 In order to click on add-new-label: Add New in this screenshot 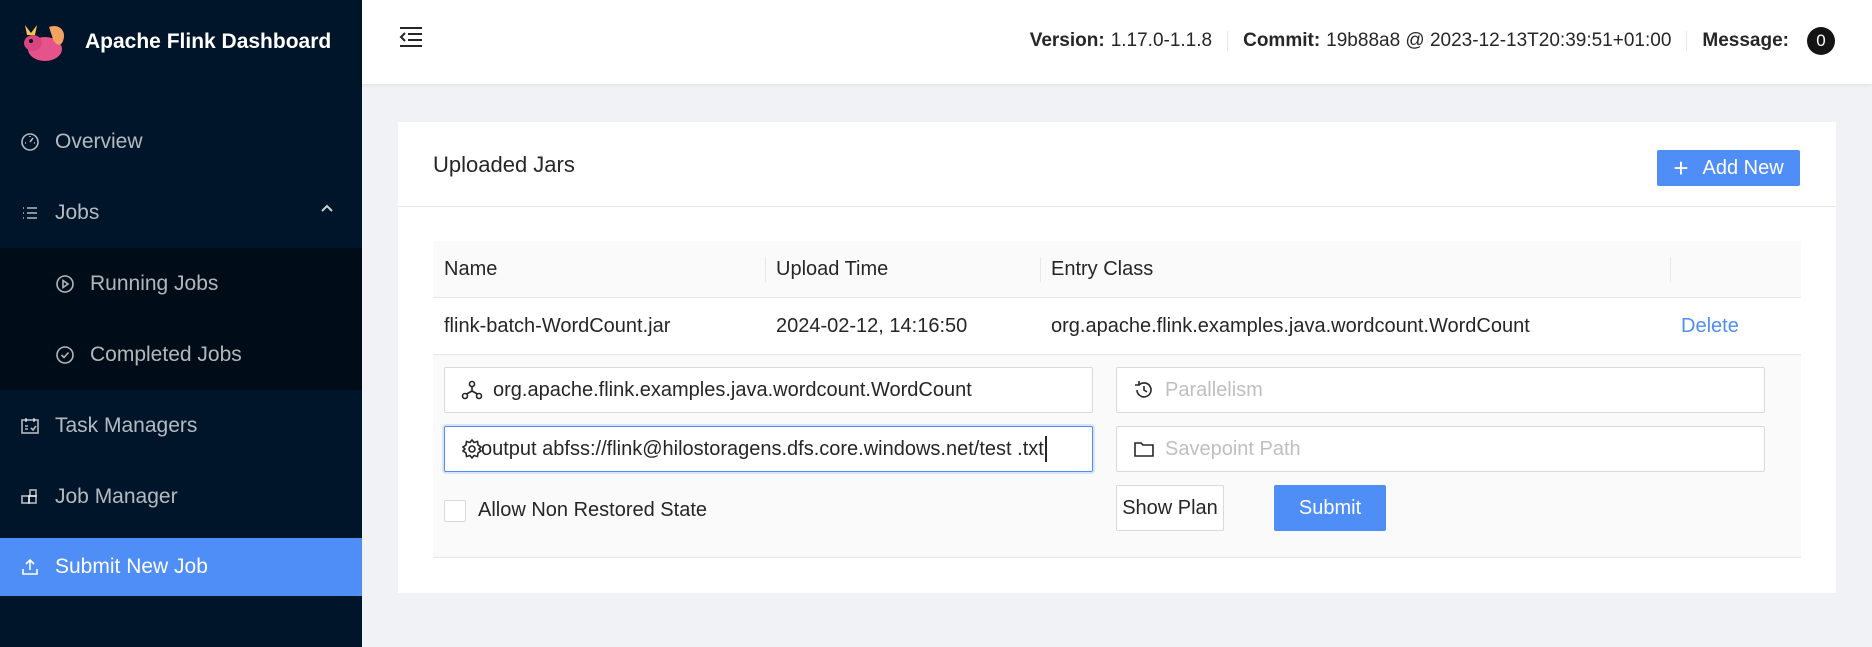, I will do `click(1743, 167)`.